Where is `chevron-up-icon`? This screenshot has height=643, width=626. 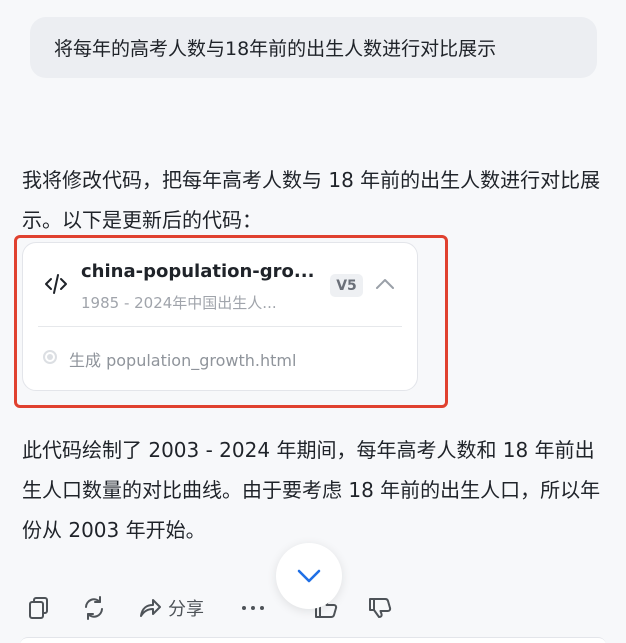 chevron-up-icon is located at coordinates (385, 284).